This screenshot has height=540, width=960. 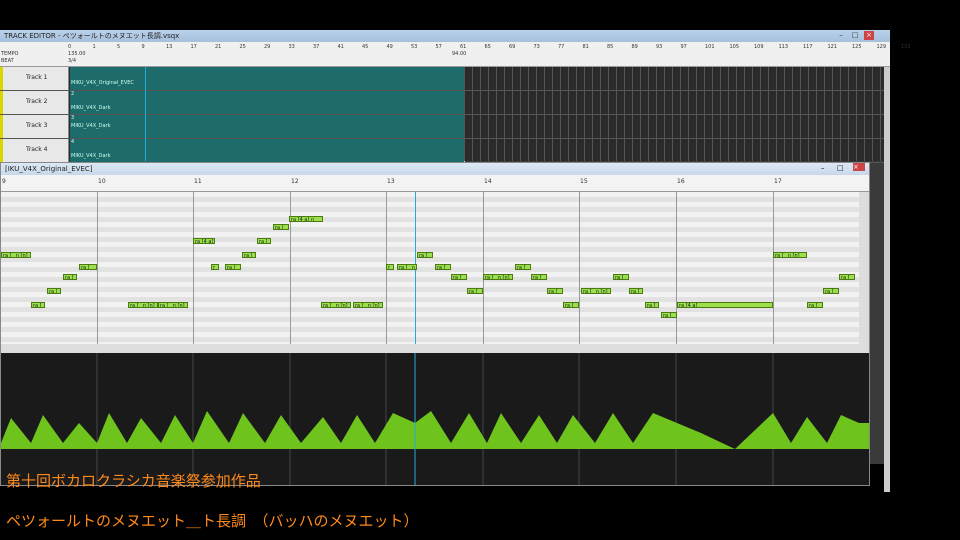 I want to click on measure-number: 57, so click(x=438, y=47).